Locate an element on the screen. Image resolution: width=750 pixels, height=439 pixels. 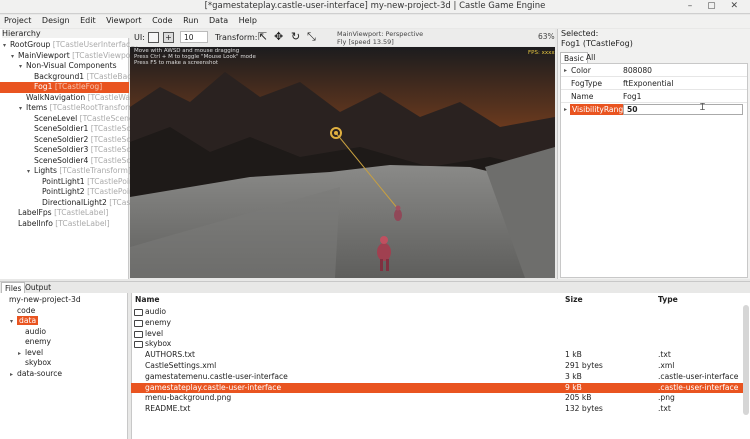
file-row: enemy is located at coordinates (437, 323).